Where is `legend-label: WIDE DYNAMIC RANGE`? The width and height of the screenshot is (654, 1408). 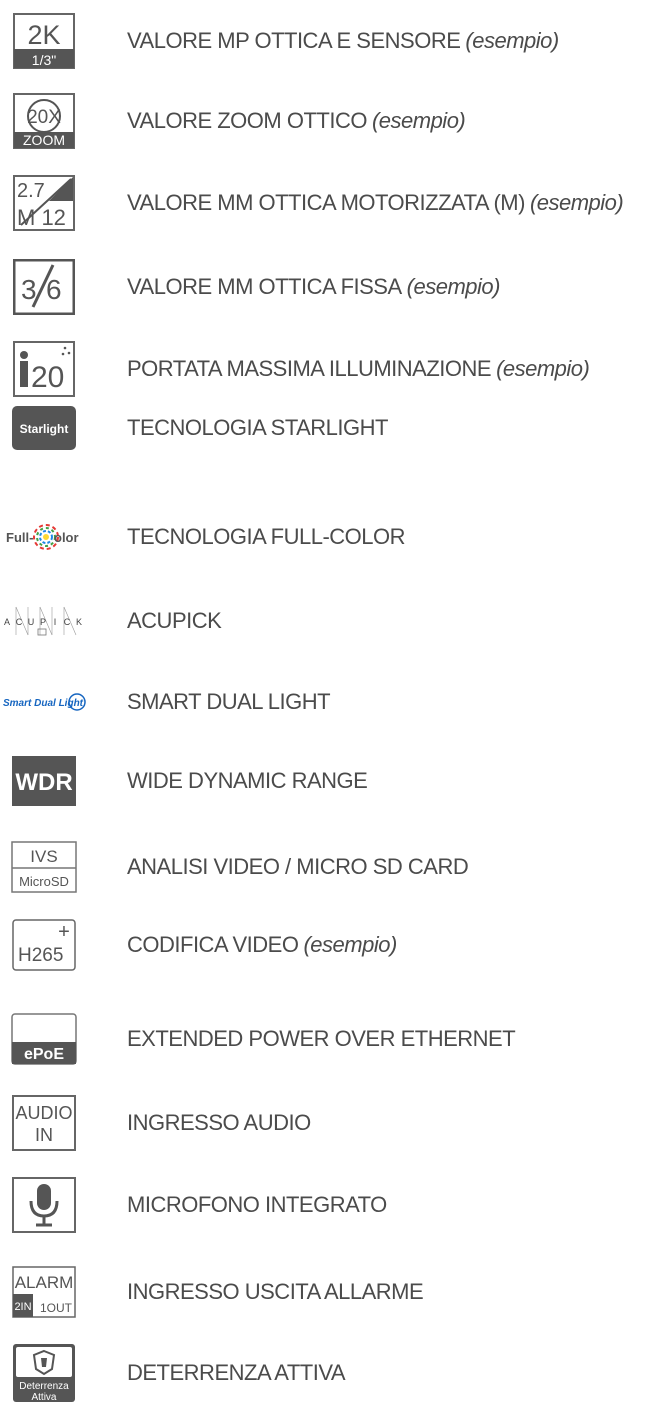 legend-label: WIDE DYNAMIC RANGE is located at coordinates (247, 781).